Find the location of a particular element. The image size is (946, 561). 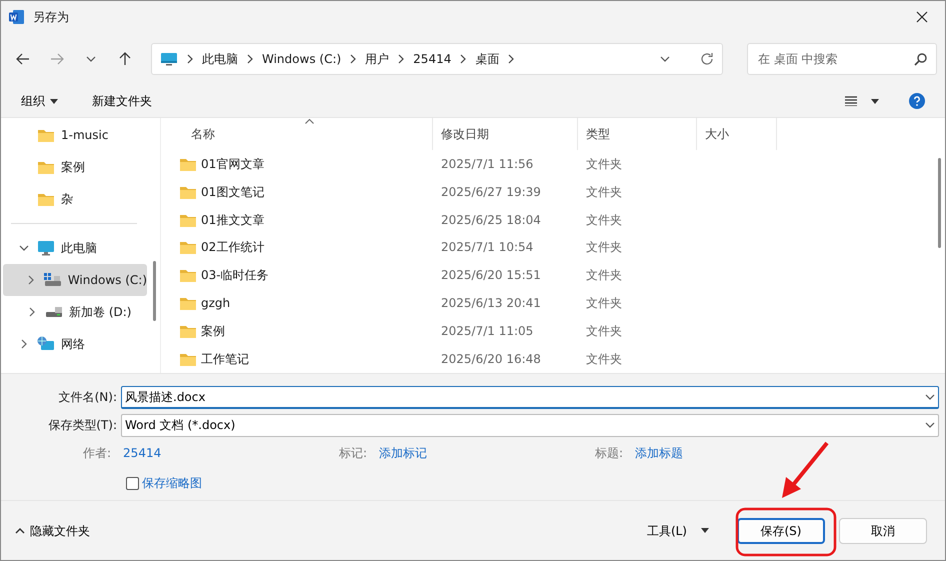

checkbox is located at coordinates (132, 483).